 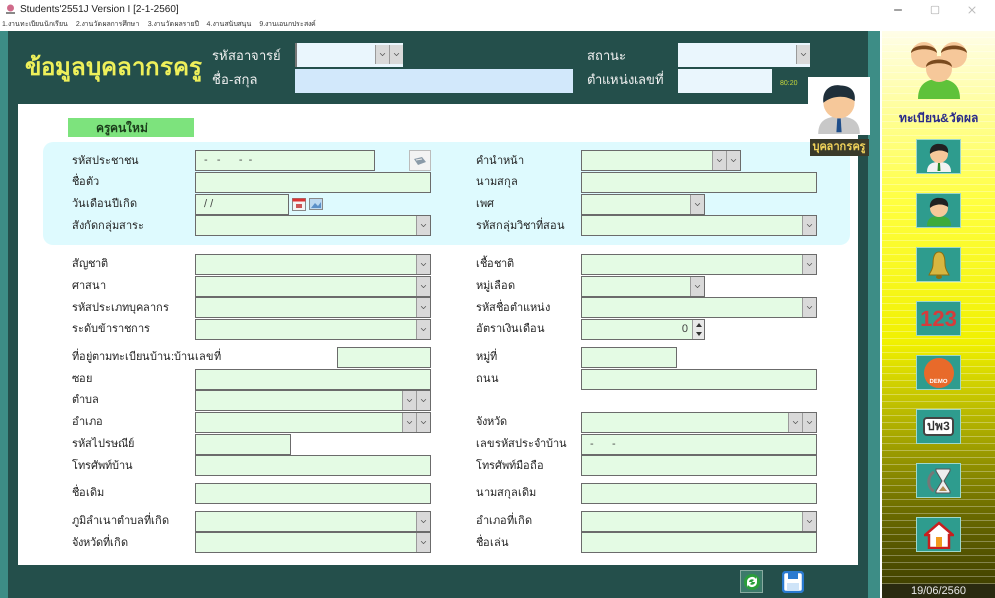 What do you see at coordinates (522, 444) in the screenshot?
I see `field-label: เลขรหัสประจำบ้าน` at bounding box center [522, 444].